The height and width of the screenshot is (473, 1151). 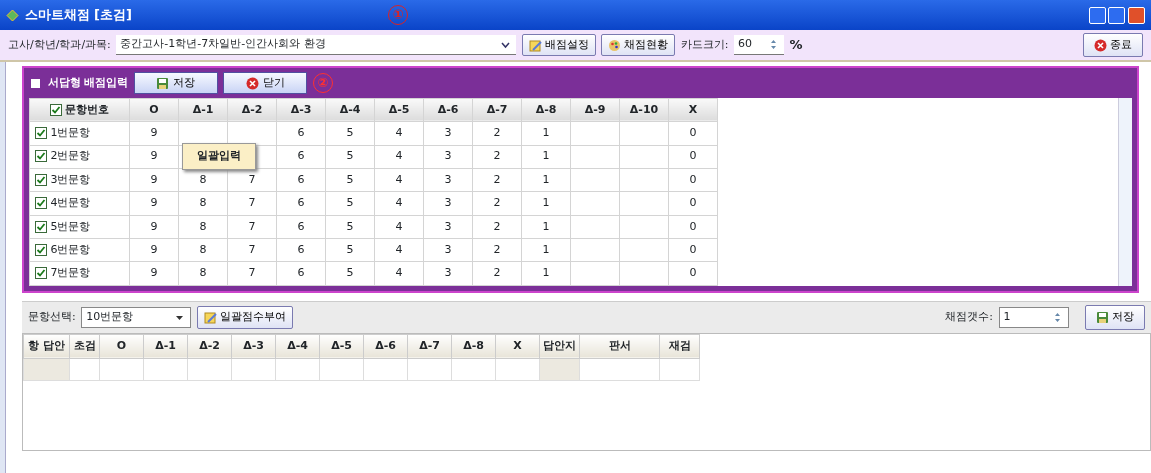 What do you see at coordinates (558, 45) in the screenshot?
I see `settings-button: 배점설정` at bounding box center [558, 45].